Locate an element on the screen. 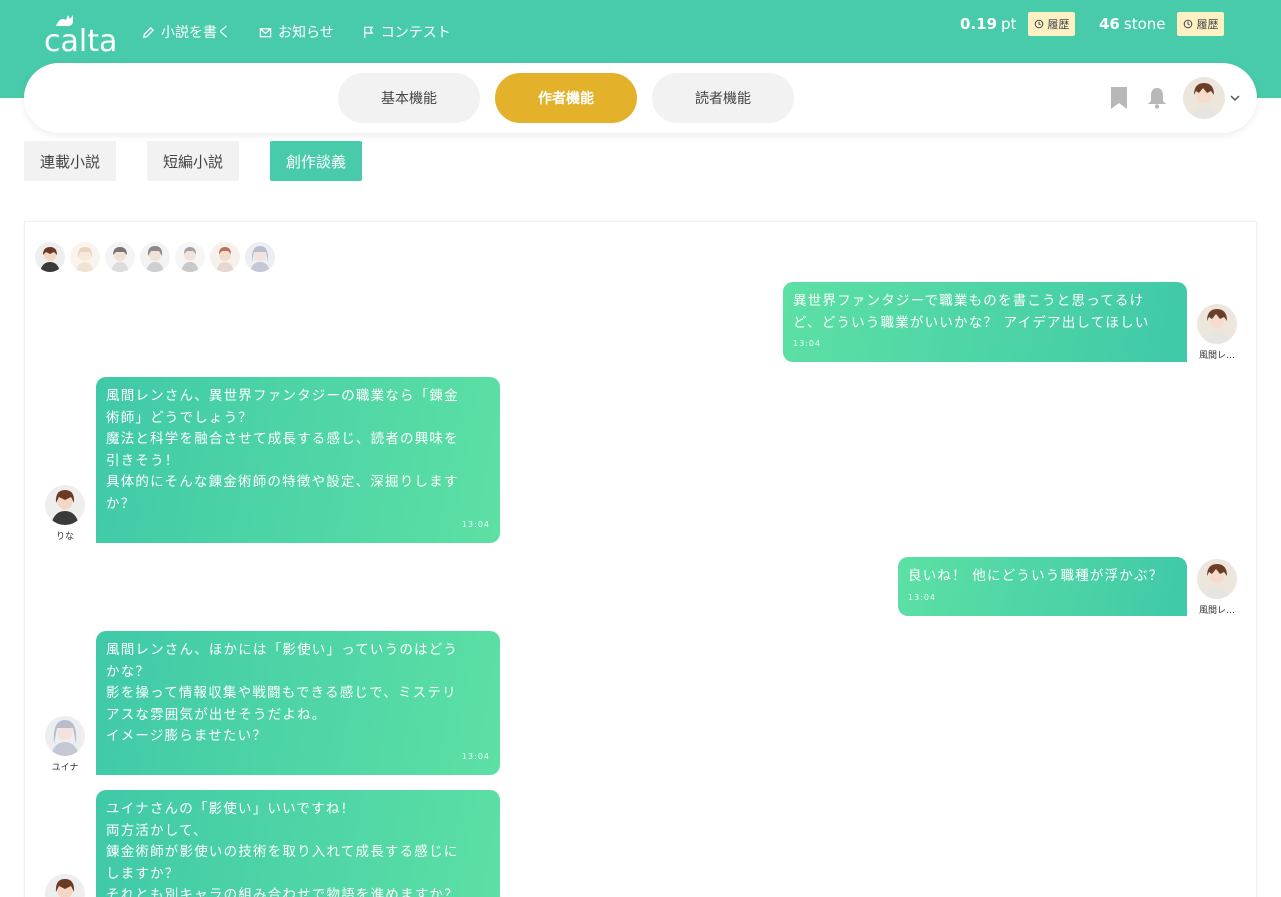  nav-contest: コンテスト is located at coordinates (406, 32).